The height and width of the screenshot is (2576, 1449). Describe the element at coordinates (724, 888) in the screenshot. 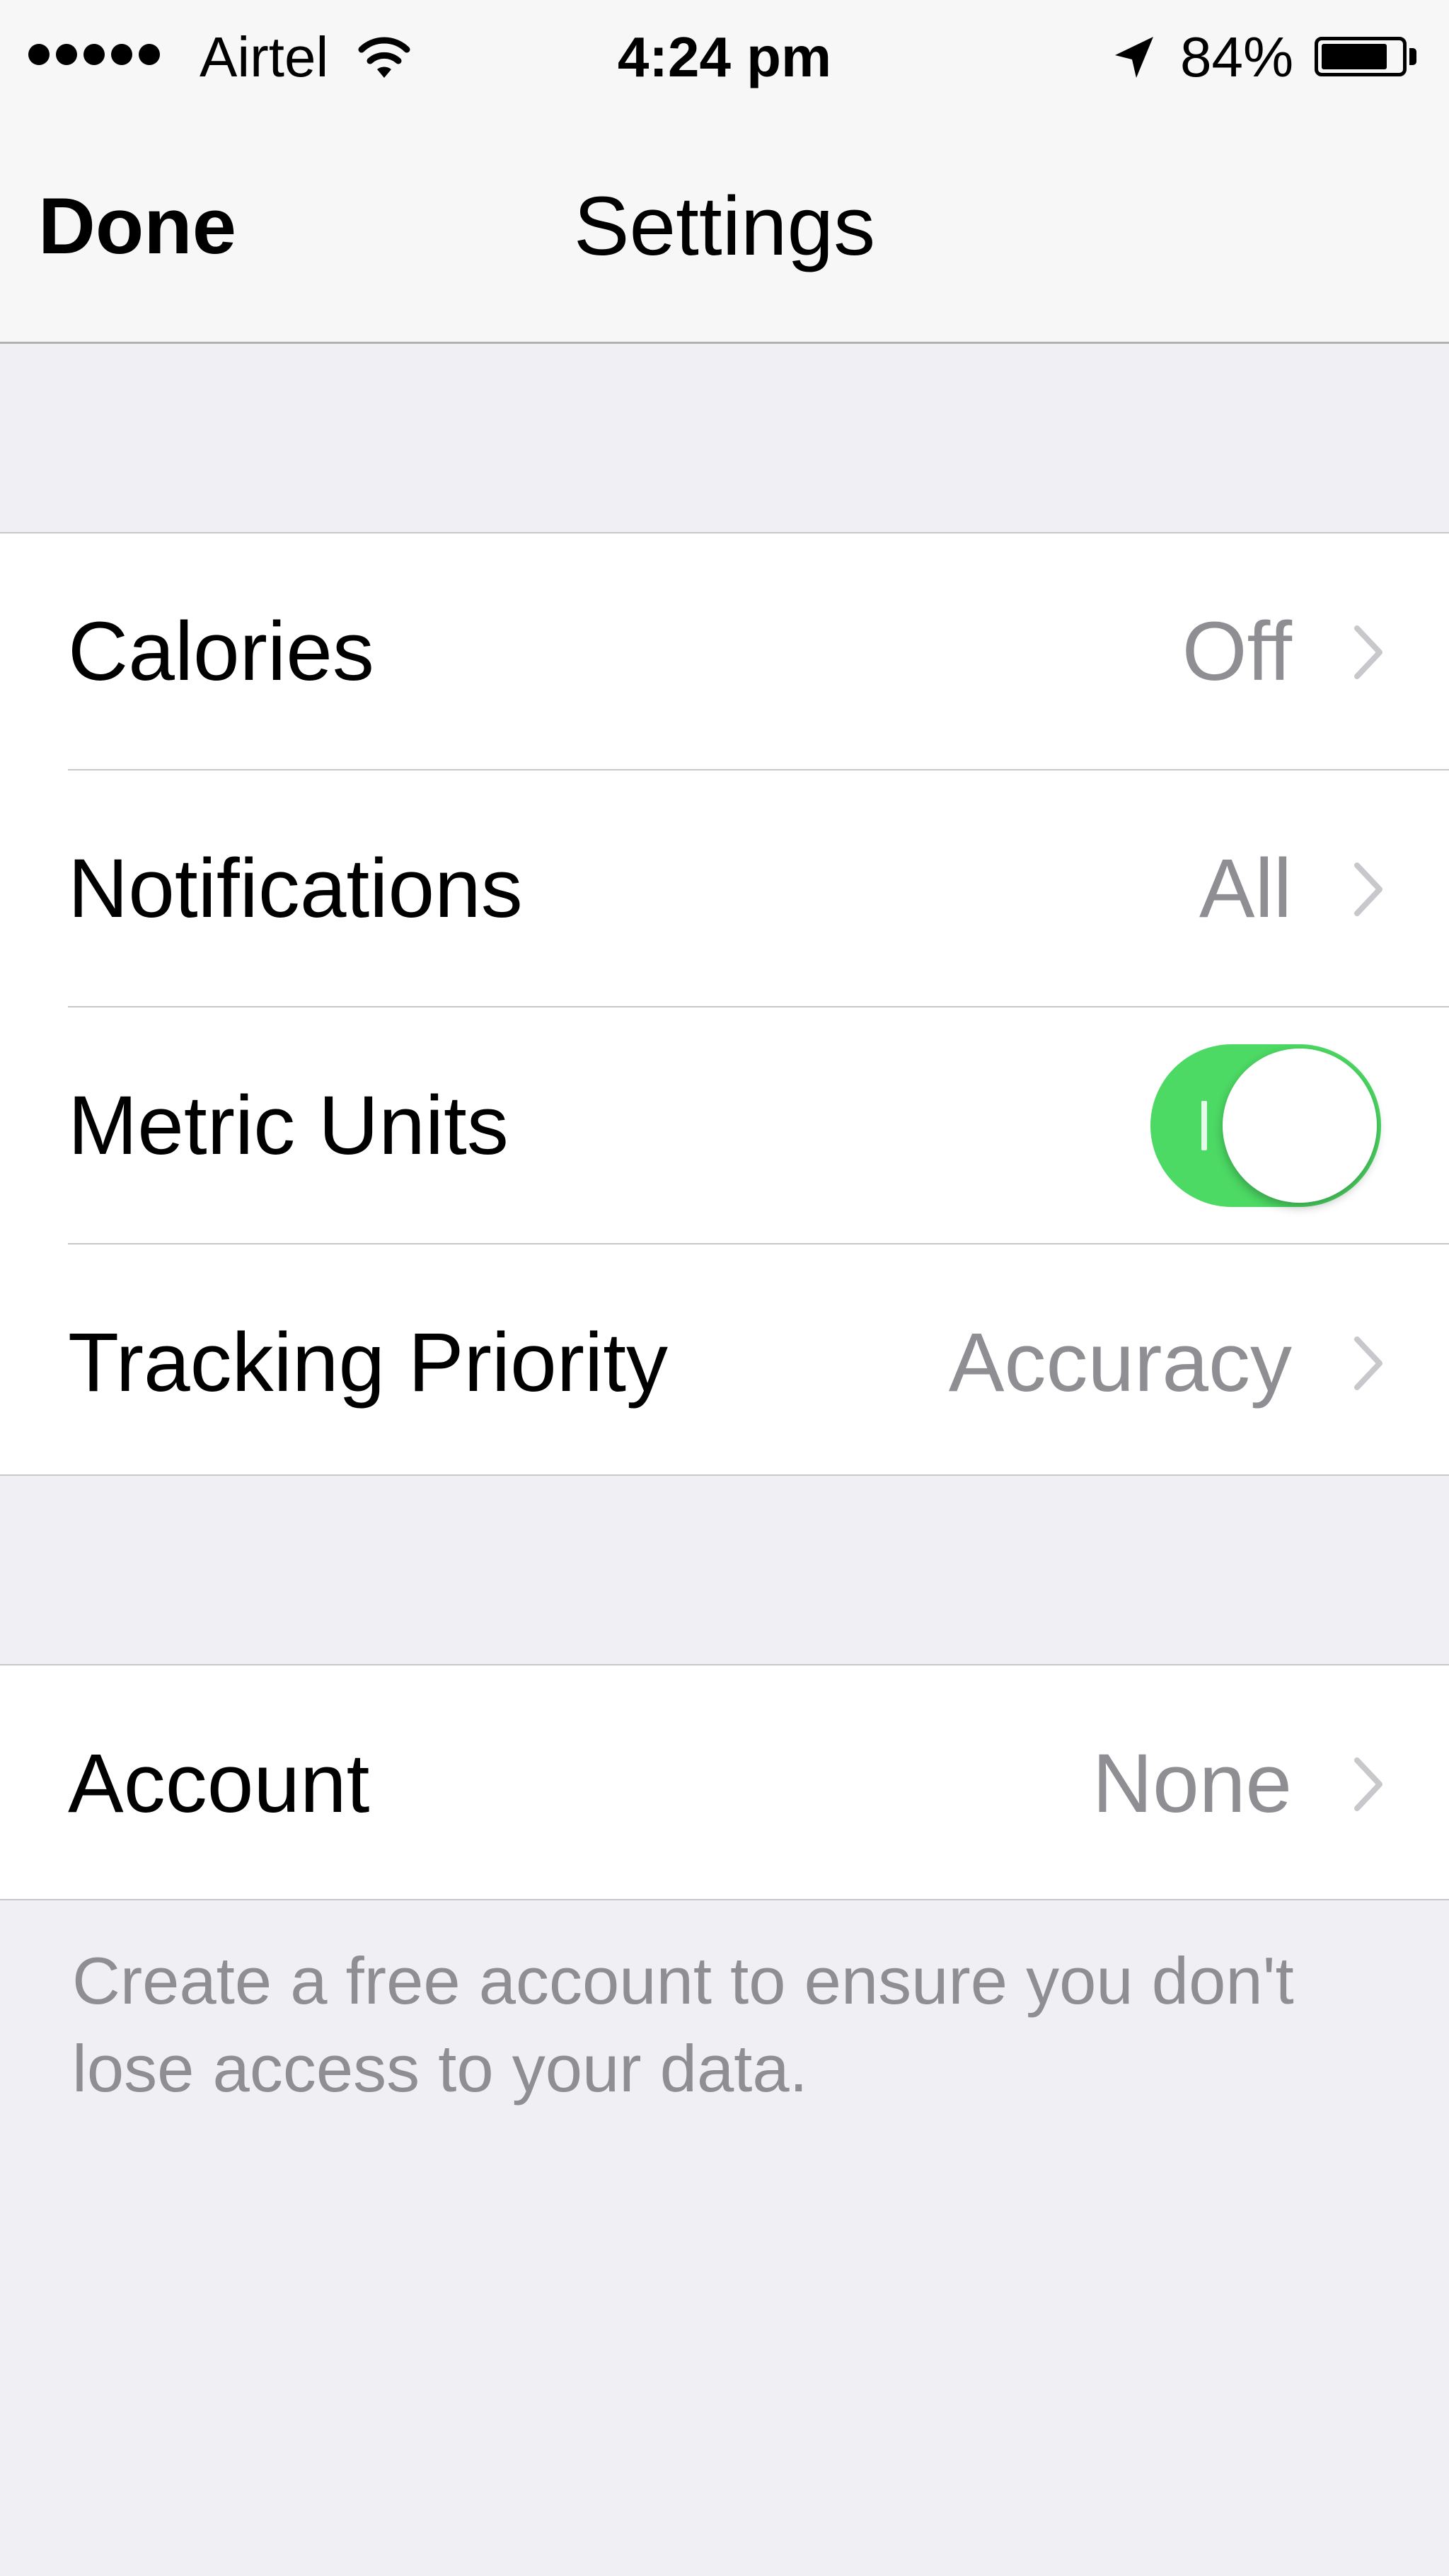

I see `notifications-row: Notifications All` at that location.